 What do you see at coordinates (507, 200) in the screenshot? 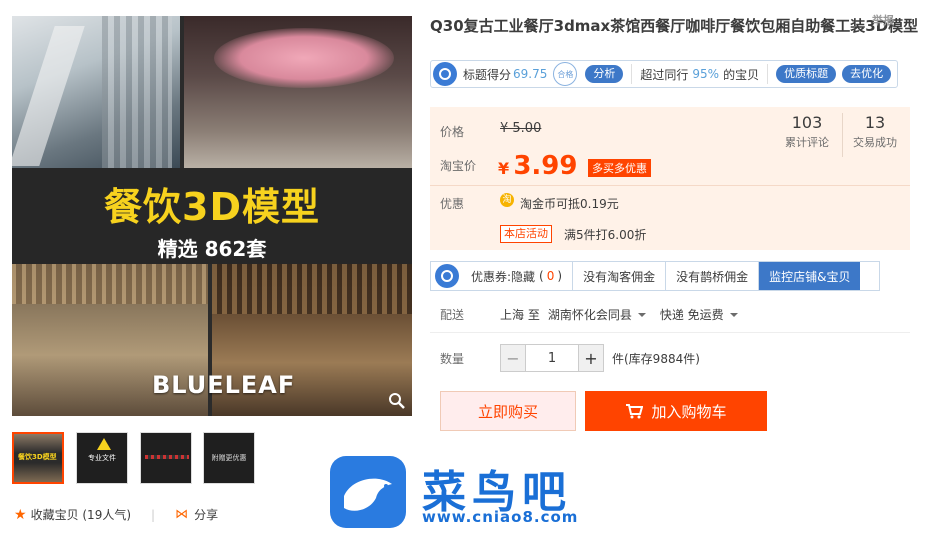
I see `taobao-coin-icon: 淘` at bounding box center [507, 200].